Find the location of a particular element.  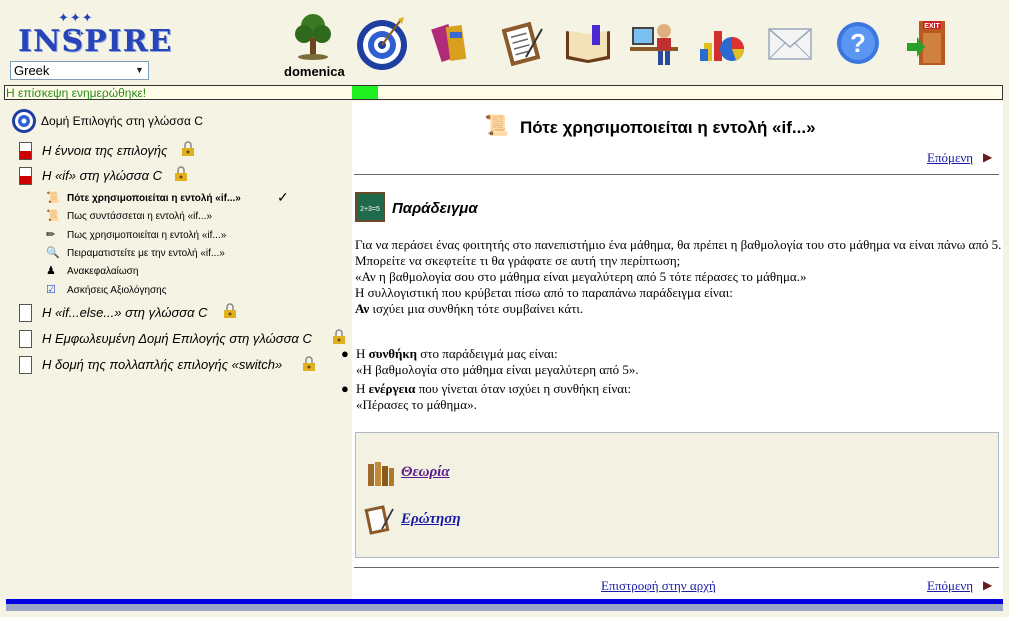

links-box is located at coordinates (677, 495).